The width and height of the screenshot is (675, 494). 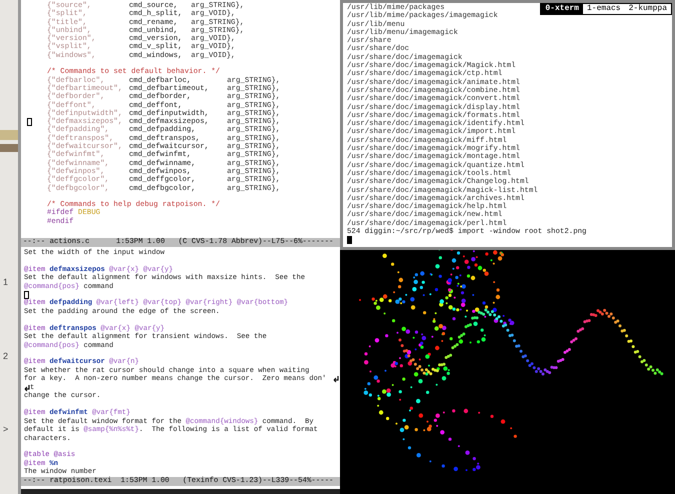 What do you see at coordinates (6, 282) in the screenshot?
I see `partial-text: 1` at bounding box center [6, 282].